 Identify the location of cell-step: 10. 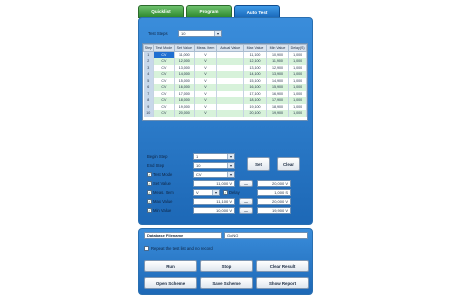
(148, 113).